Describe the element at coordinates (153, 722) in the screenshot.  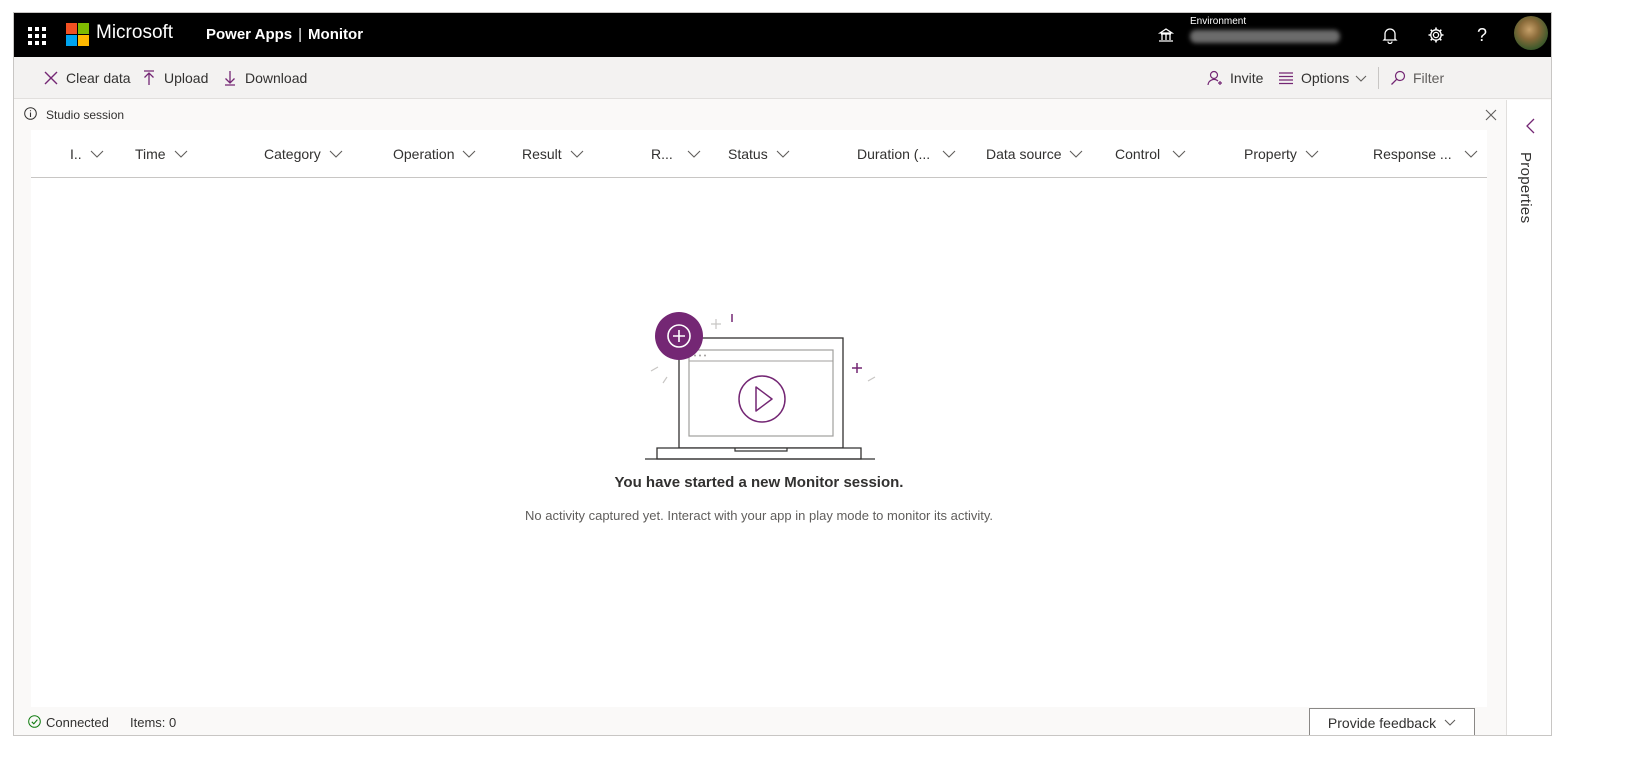
I see `items-count: Items: 0` at that location.